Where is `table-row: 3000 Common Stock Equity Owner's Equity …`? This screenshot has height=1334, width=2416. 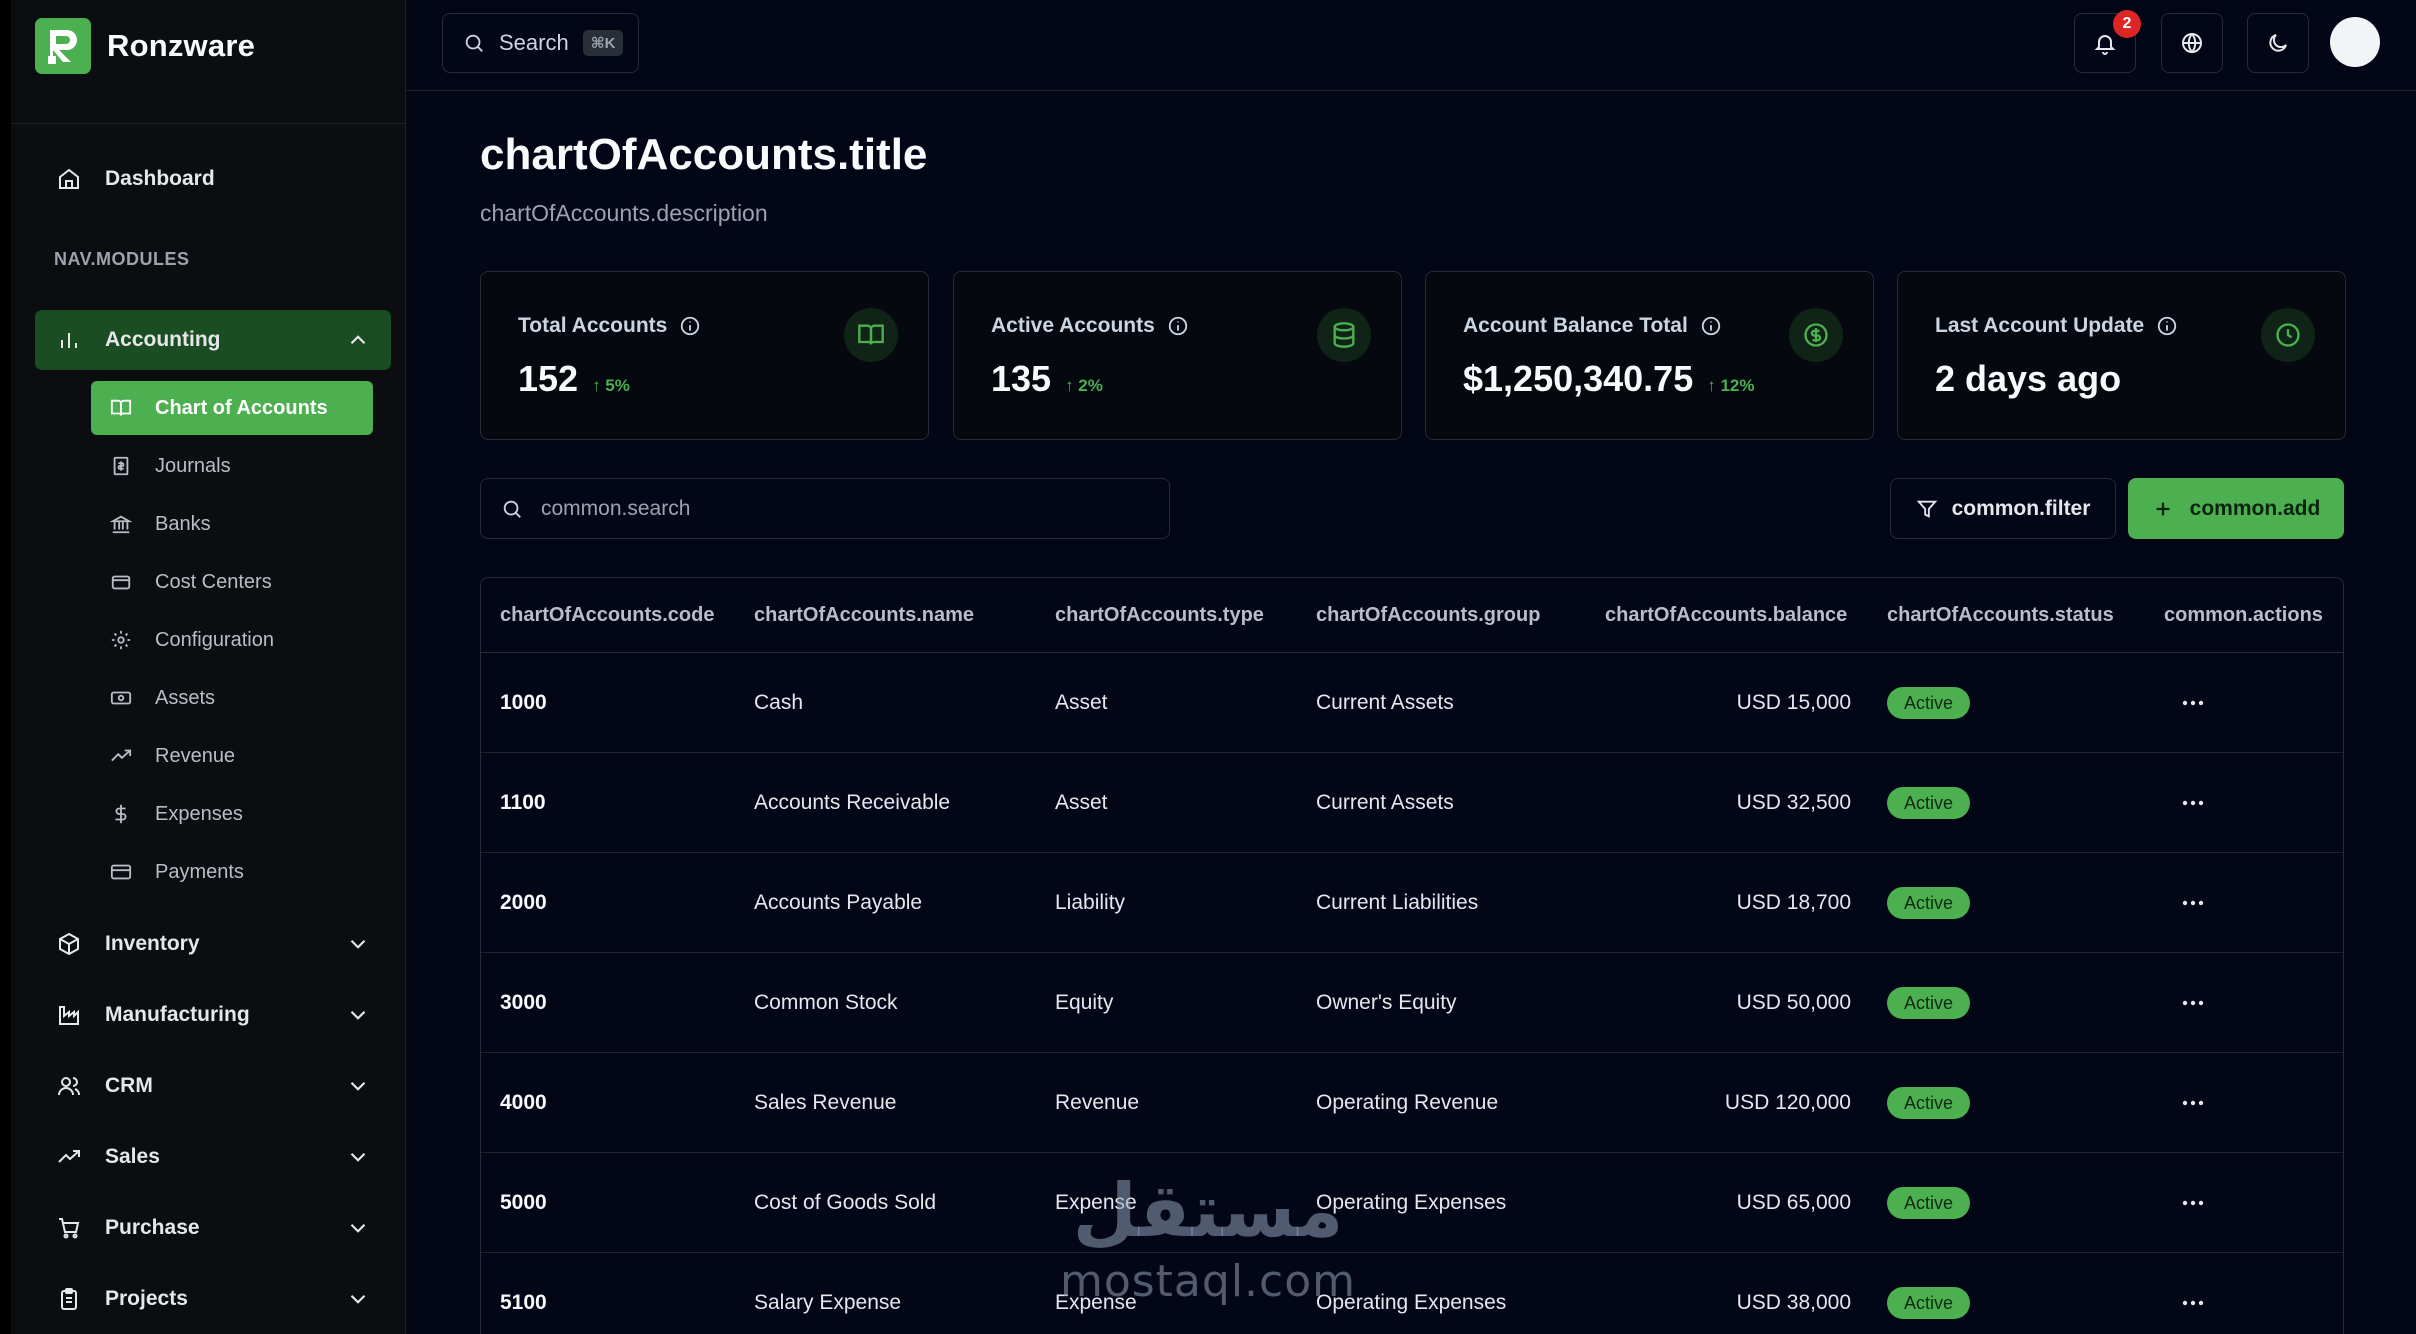
table-row: 3000 Common Stock Equity Owner's Equity … is located at coordinates (1412, 1003).